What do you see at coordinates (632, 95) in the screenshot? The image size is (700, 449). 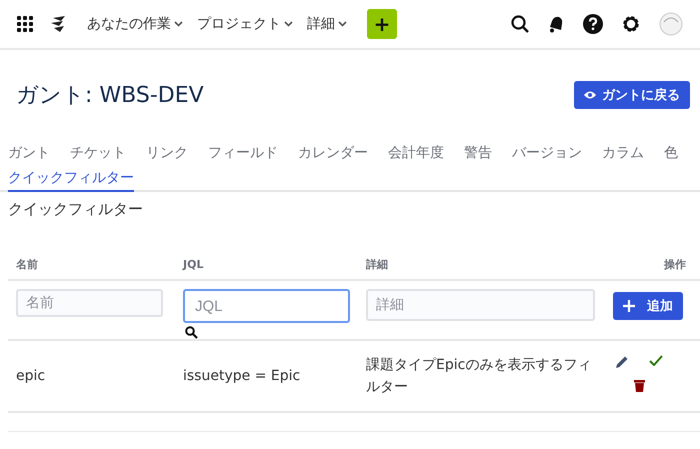 I see `back-button: ガントに戻る` at bounding box center [632, 95].